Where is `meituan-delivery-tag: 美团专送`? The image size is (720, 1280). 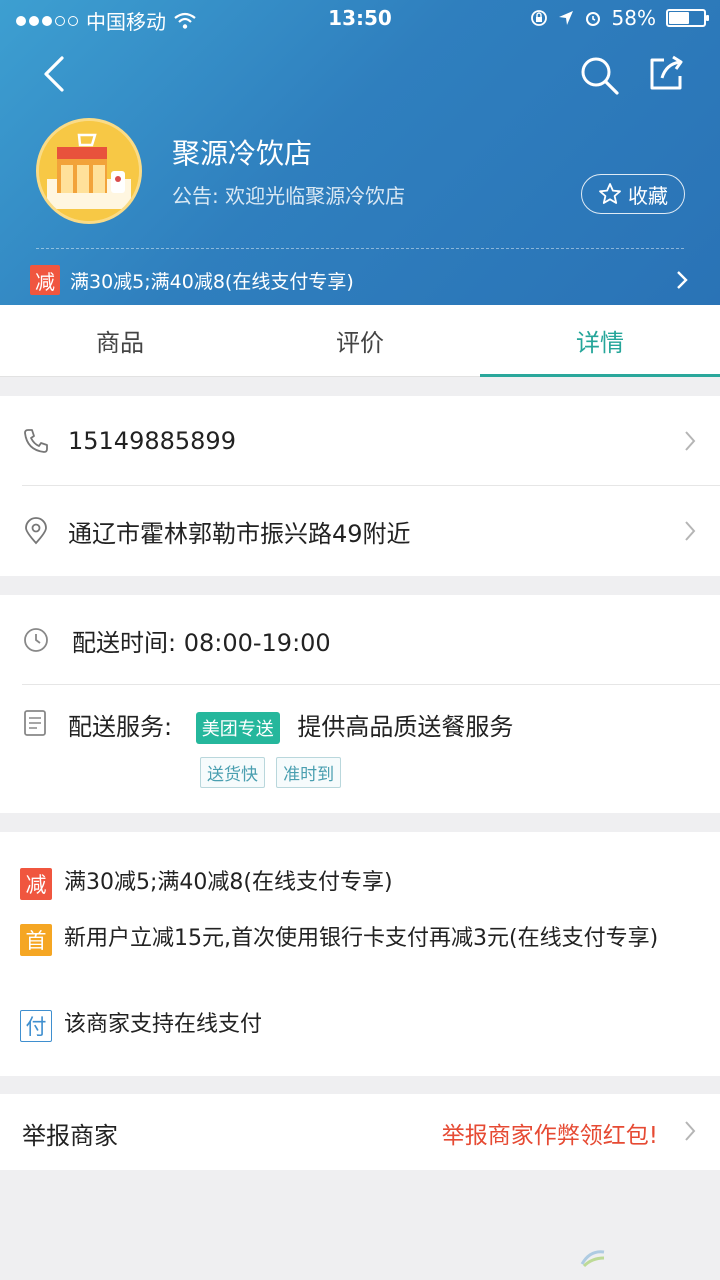 meituan-delivery-tag: 美团专送 is located at coordinates (237, 728).